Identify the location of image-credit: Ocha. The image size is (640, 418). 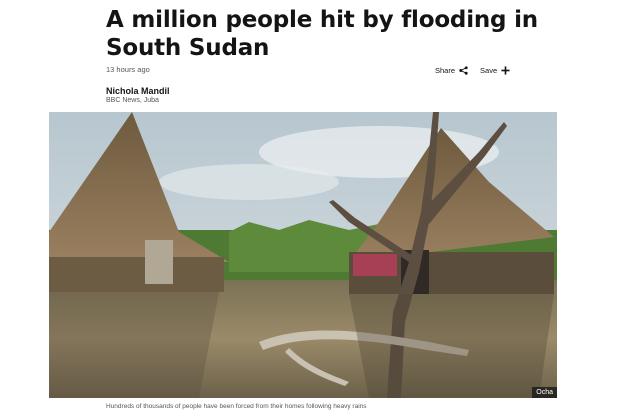
(544, 392).